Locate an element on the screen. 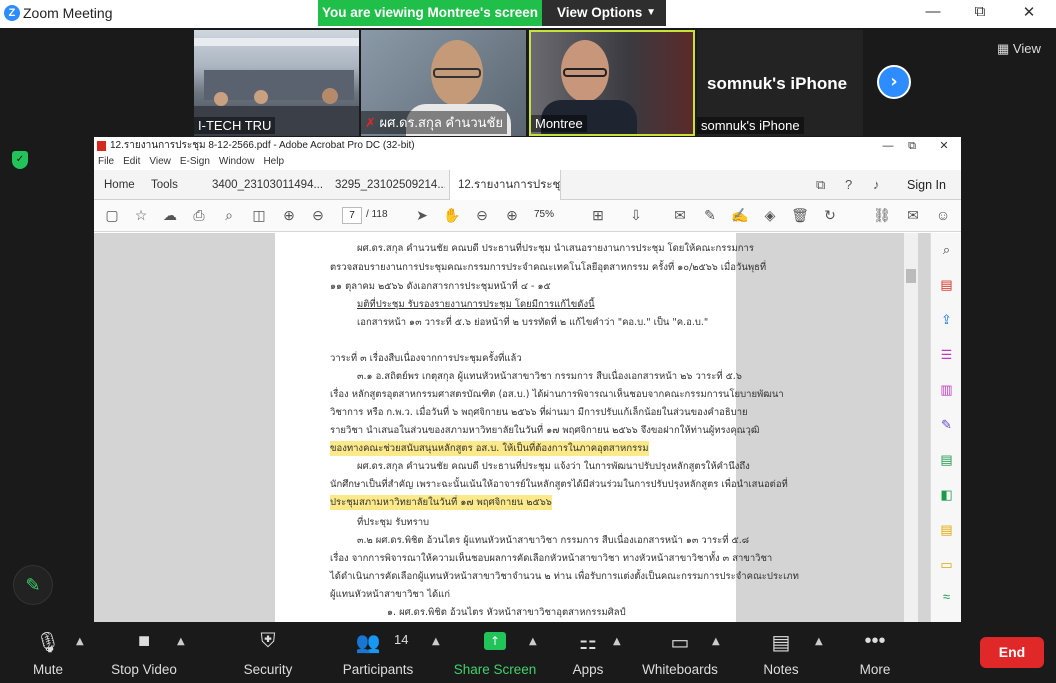  close-button: ✕ is located at coordinates (1029, 12).